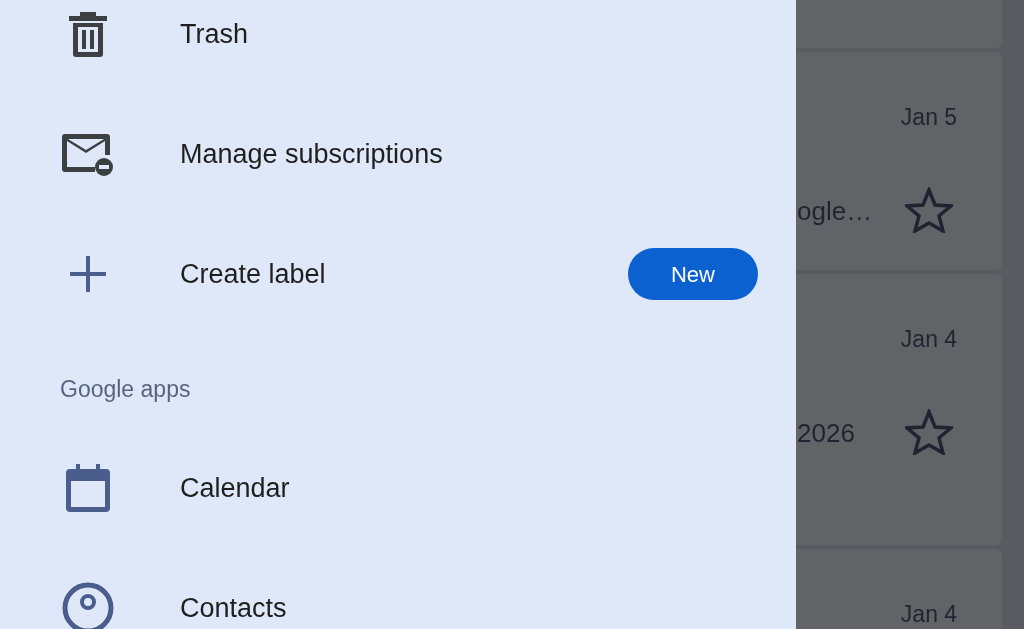 The height and width of the screenshot is (629, 1024). What do you see at coordinates (235, 488) in the screenshot?
I see `item-label: Calendar` at bounding box center [235, 488].